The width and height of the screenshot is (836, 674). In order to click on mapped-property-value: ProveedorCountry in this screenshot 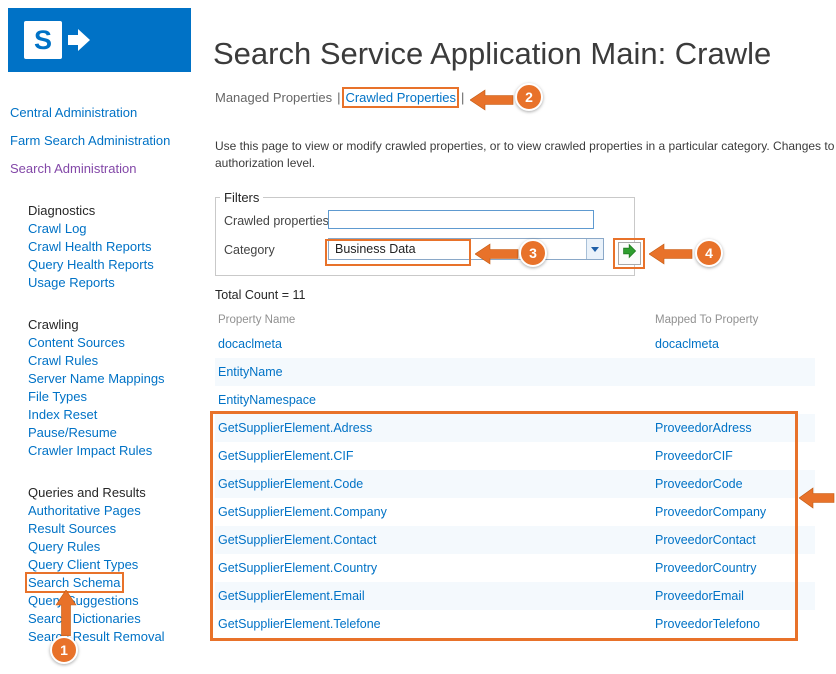, I will do `click(706, 568)`.